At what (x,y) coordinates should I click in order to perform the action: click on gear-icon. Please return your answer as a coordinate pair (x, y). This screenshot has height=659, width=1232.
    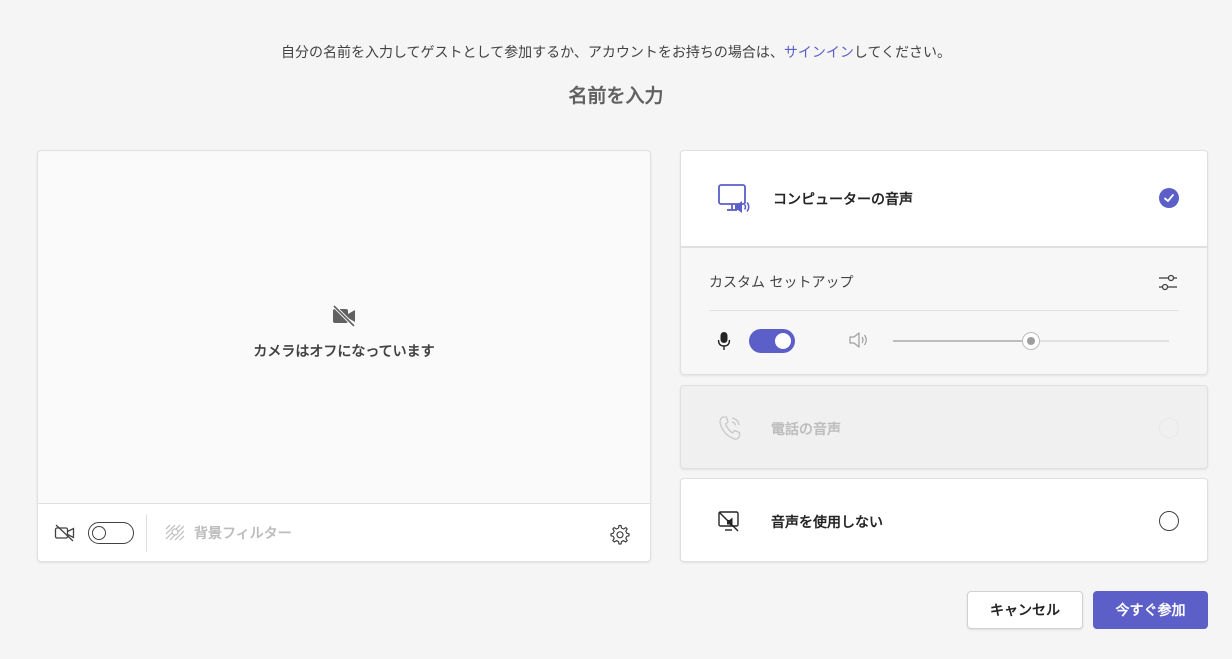
    Looking at the image, I should click on (619, 534).